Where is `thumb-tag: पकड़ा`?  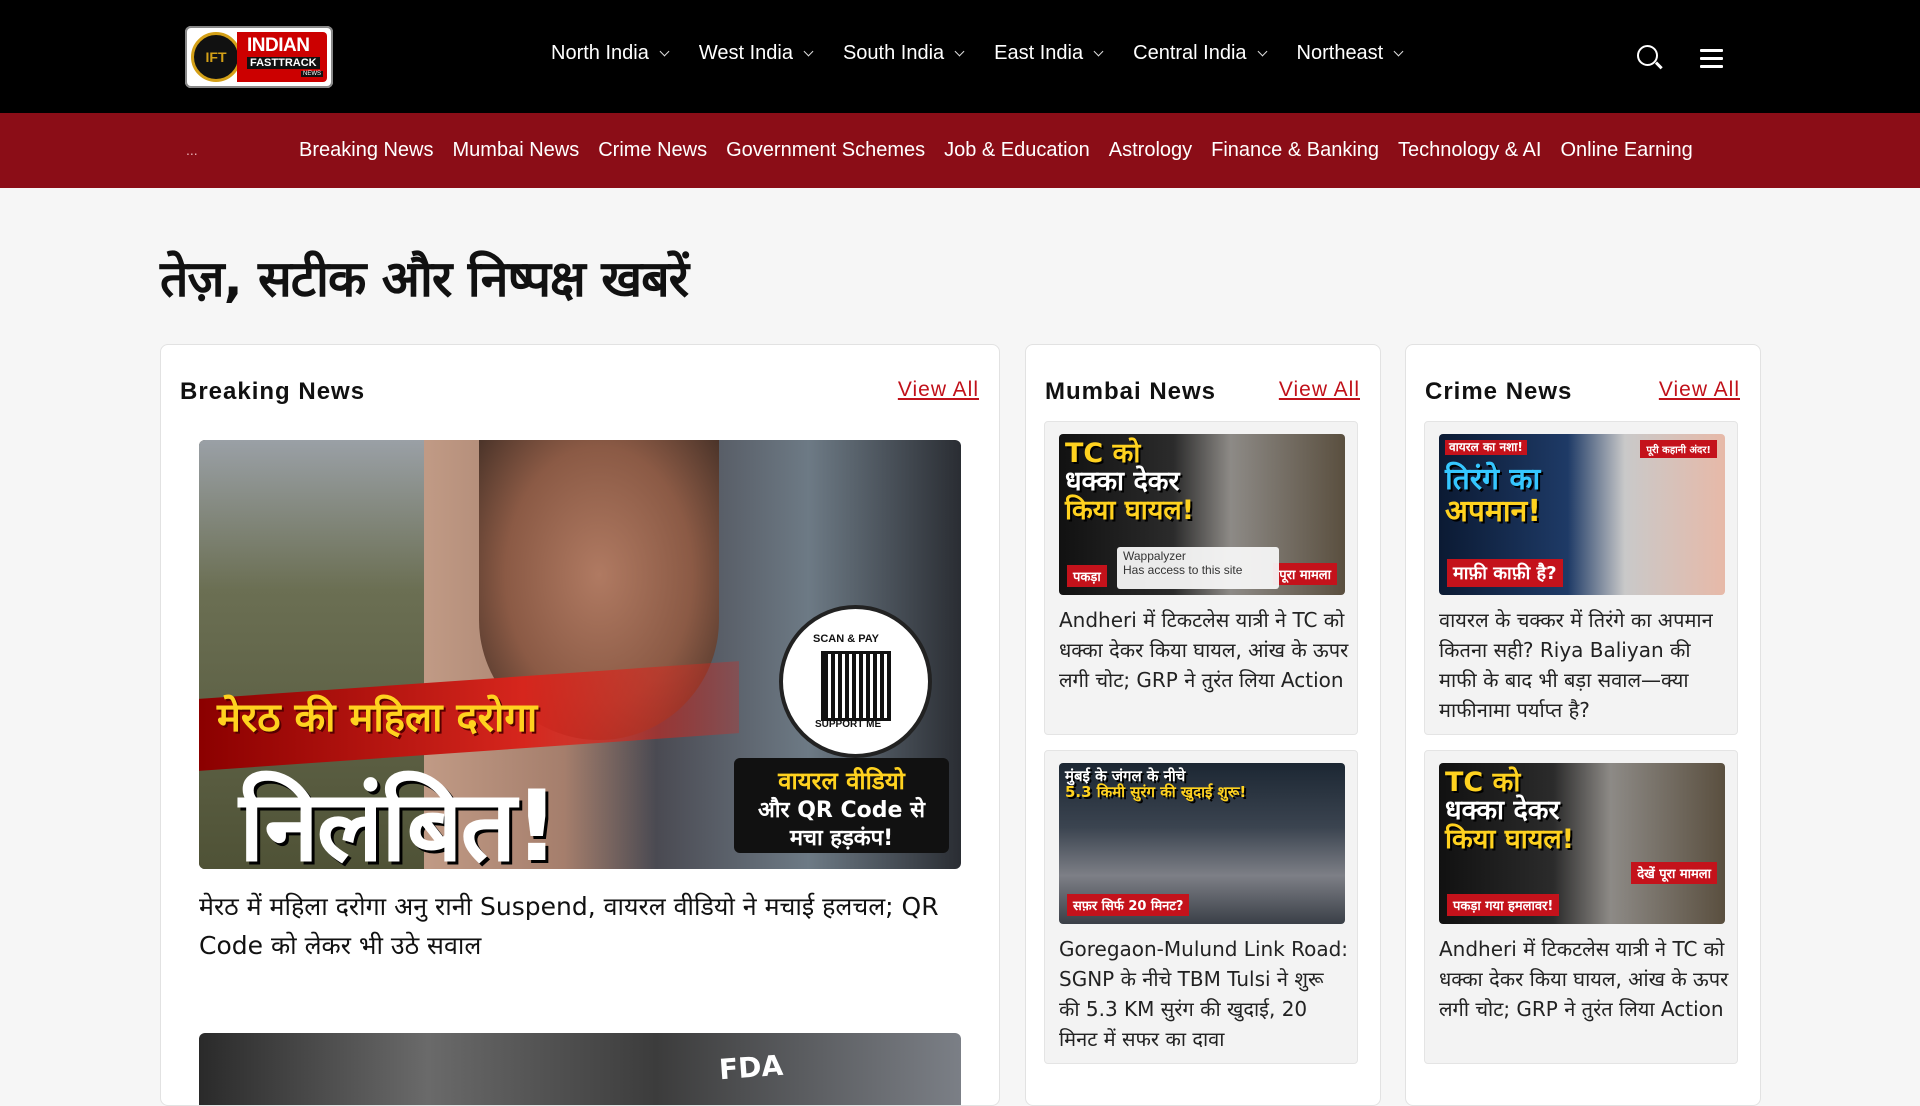 thumb-tag: पकड़ा is located at coordinates (1087, 576).